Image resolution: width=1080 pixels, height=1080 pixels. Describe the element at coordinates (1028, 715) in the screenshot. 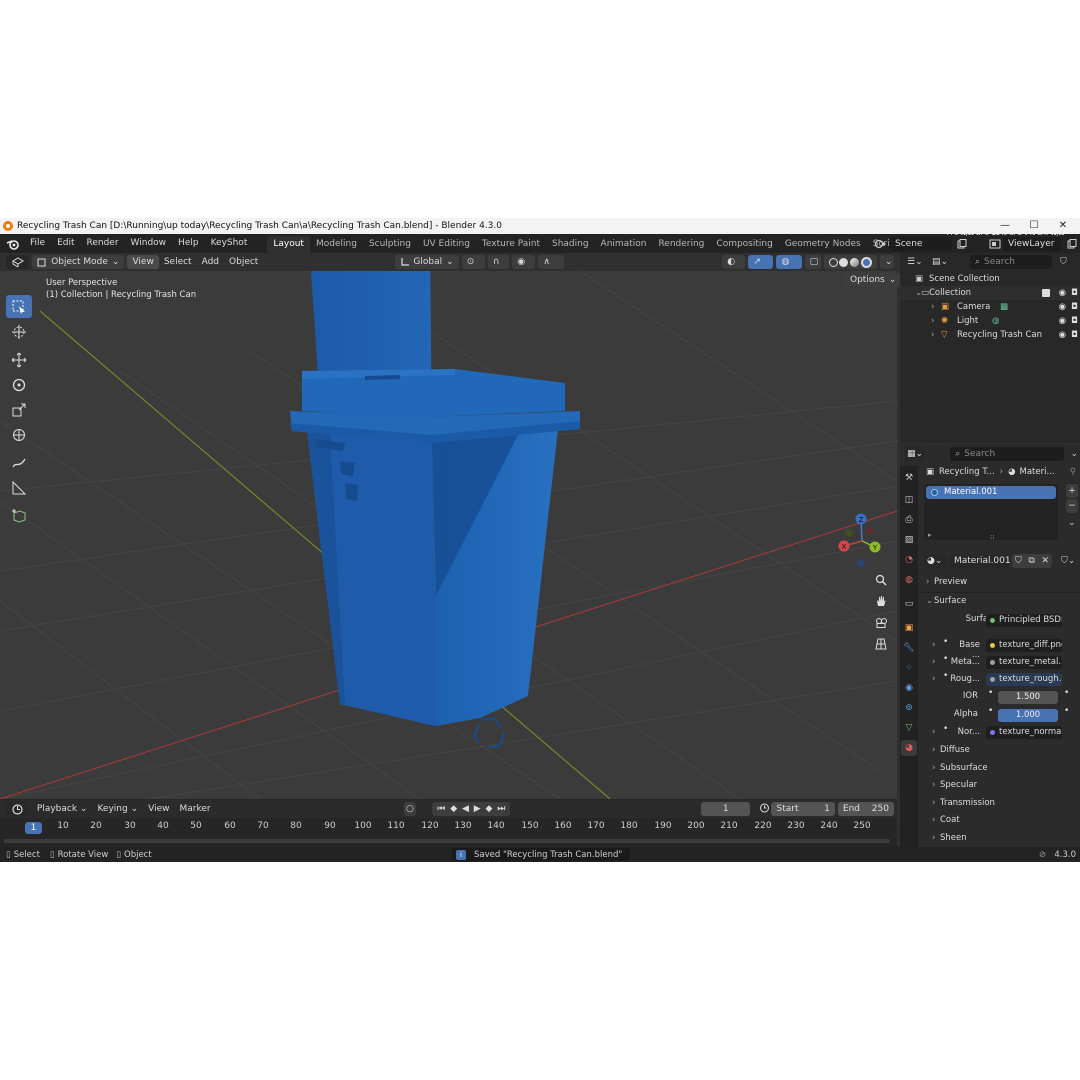

I see `alpha-field: 1.000` at that location.